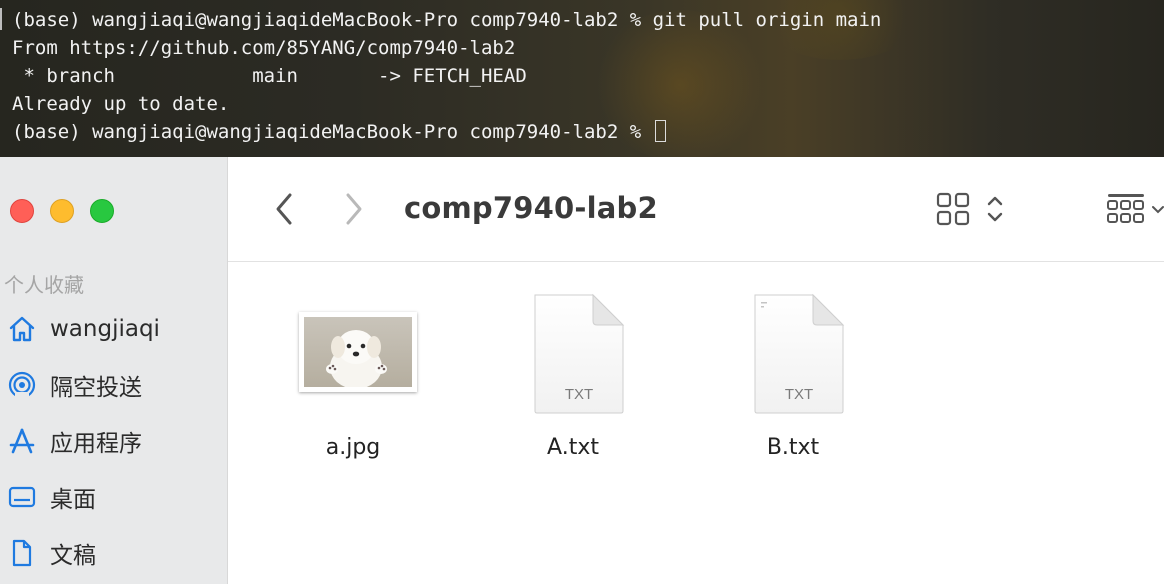  I want to click on file-name: B.txt, so click(793, 447).